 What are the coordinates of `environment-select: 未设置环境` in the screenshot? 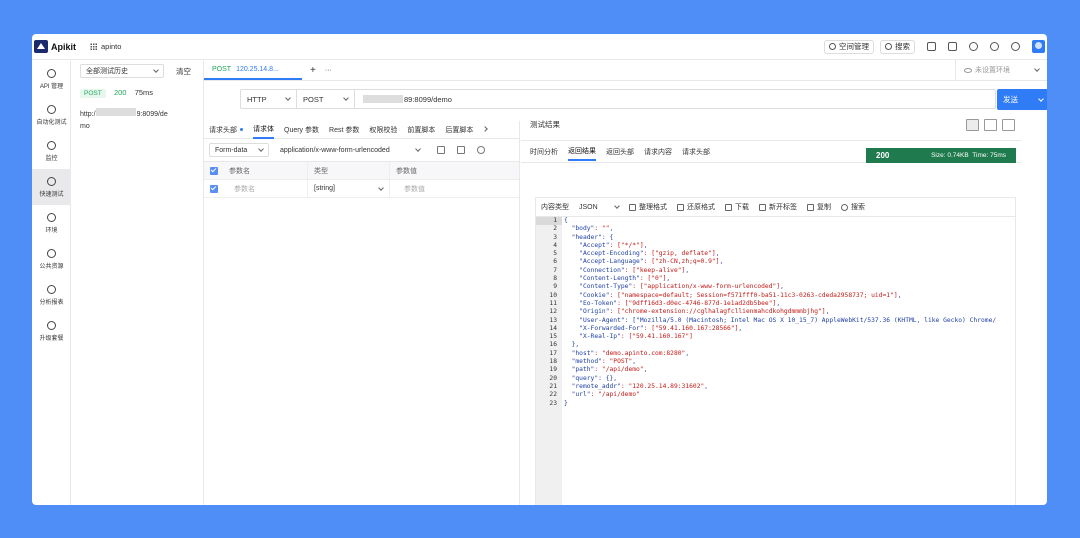 It's located at (1001, 70).